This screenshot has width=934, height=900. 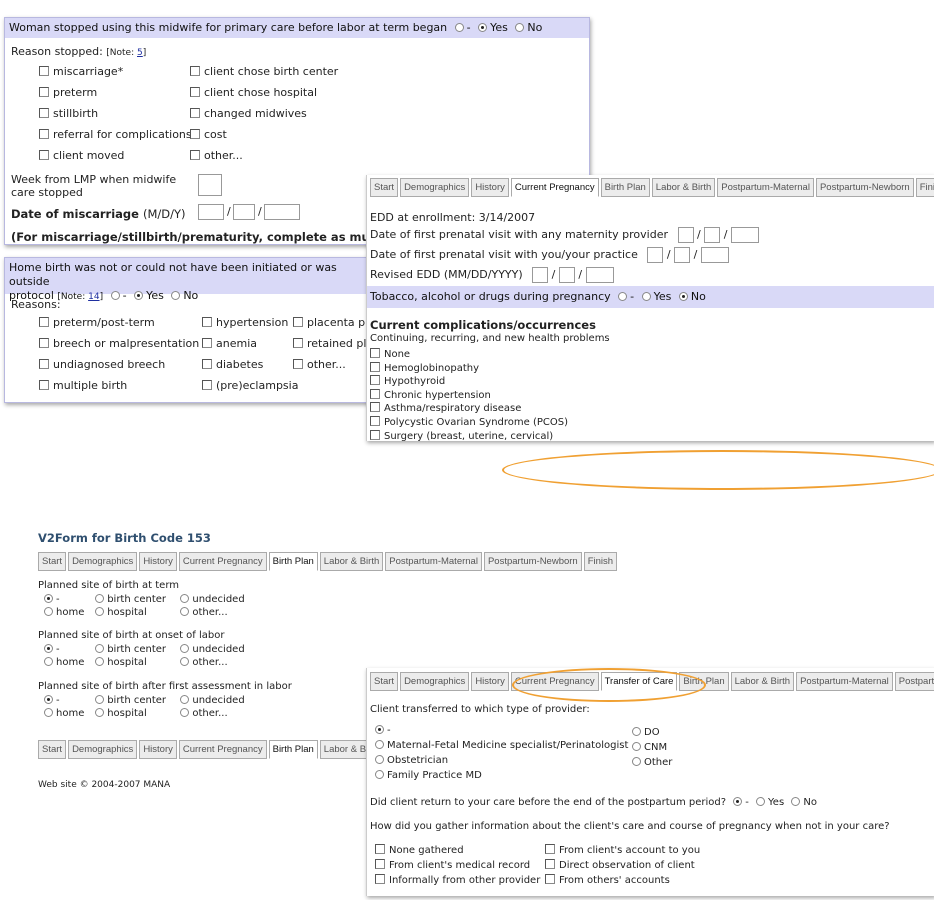 What do you see at coordinates (176, 295) in the screenshot?
I see `home-birth-radio-no` at bounding box center [176, 295].